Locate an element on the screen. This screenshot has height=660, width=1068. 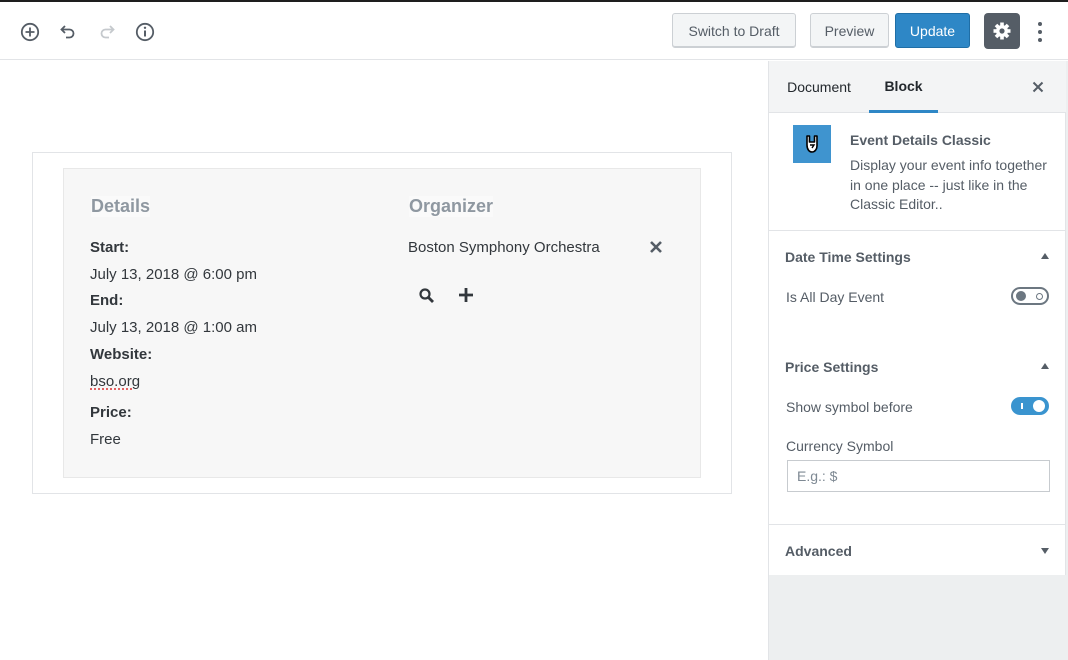
search-icon is located at coordinates (426, 295).